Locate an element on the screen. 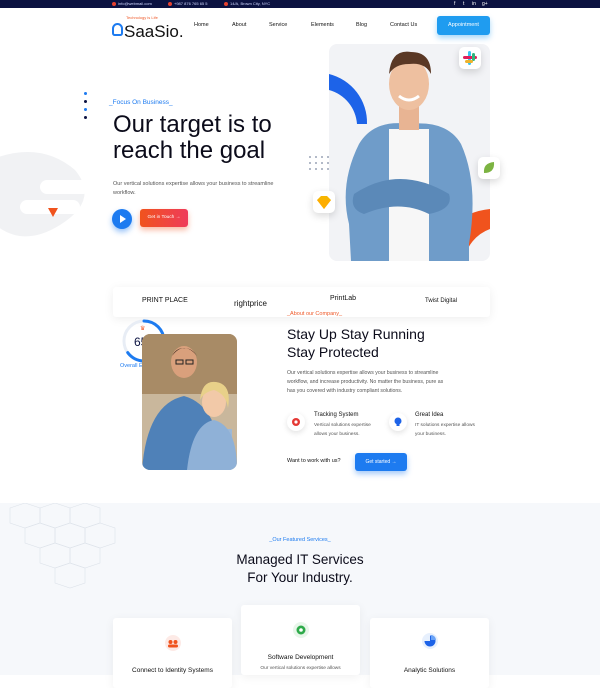 This screenshot has height=688, width=600. cog-icon is located at coordinates (301, 630).